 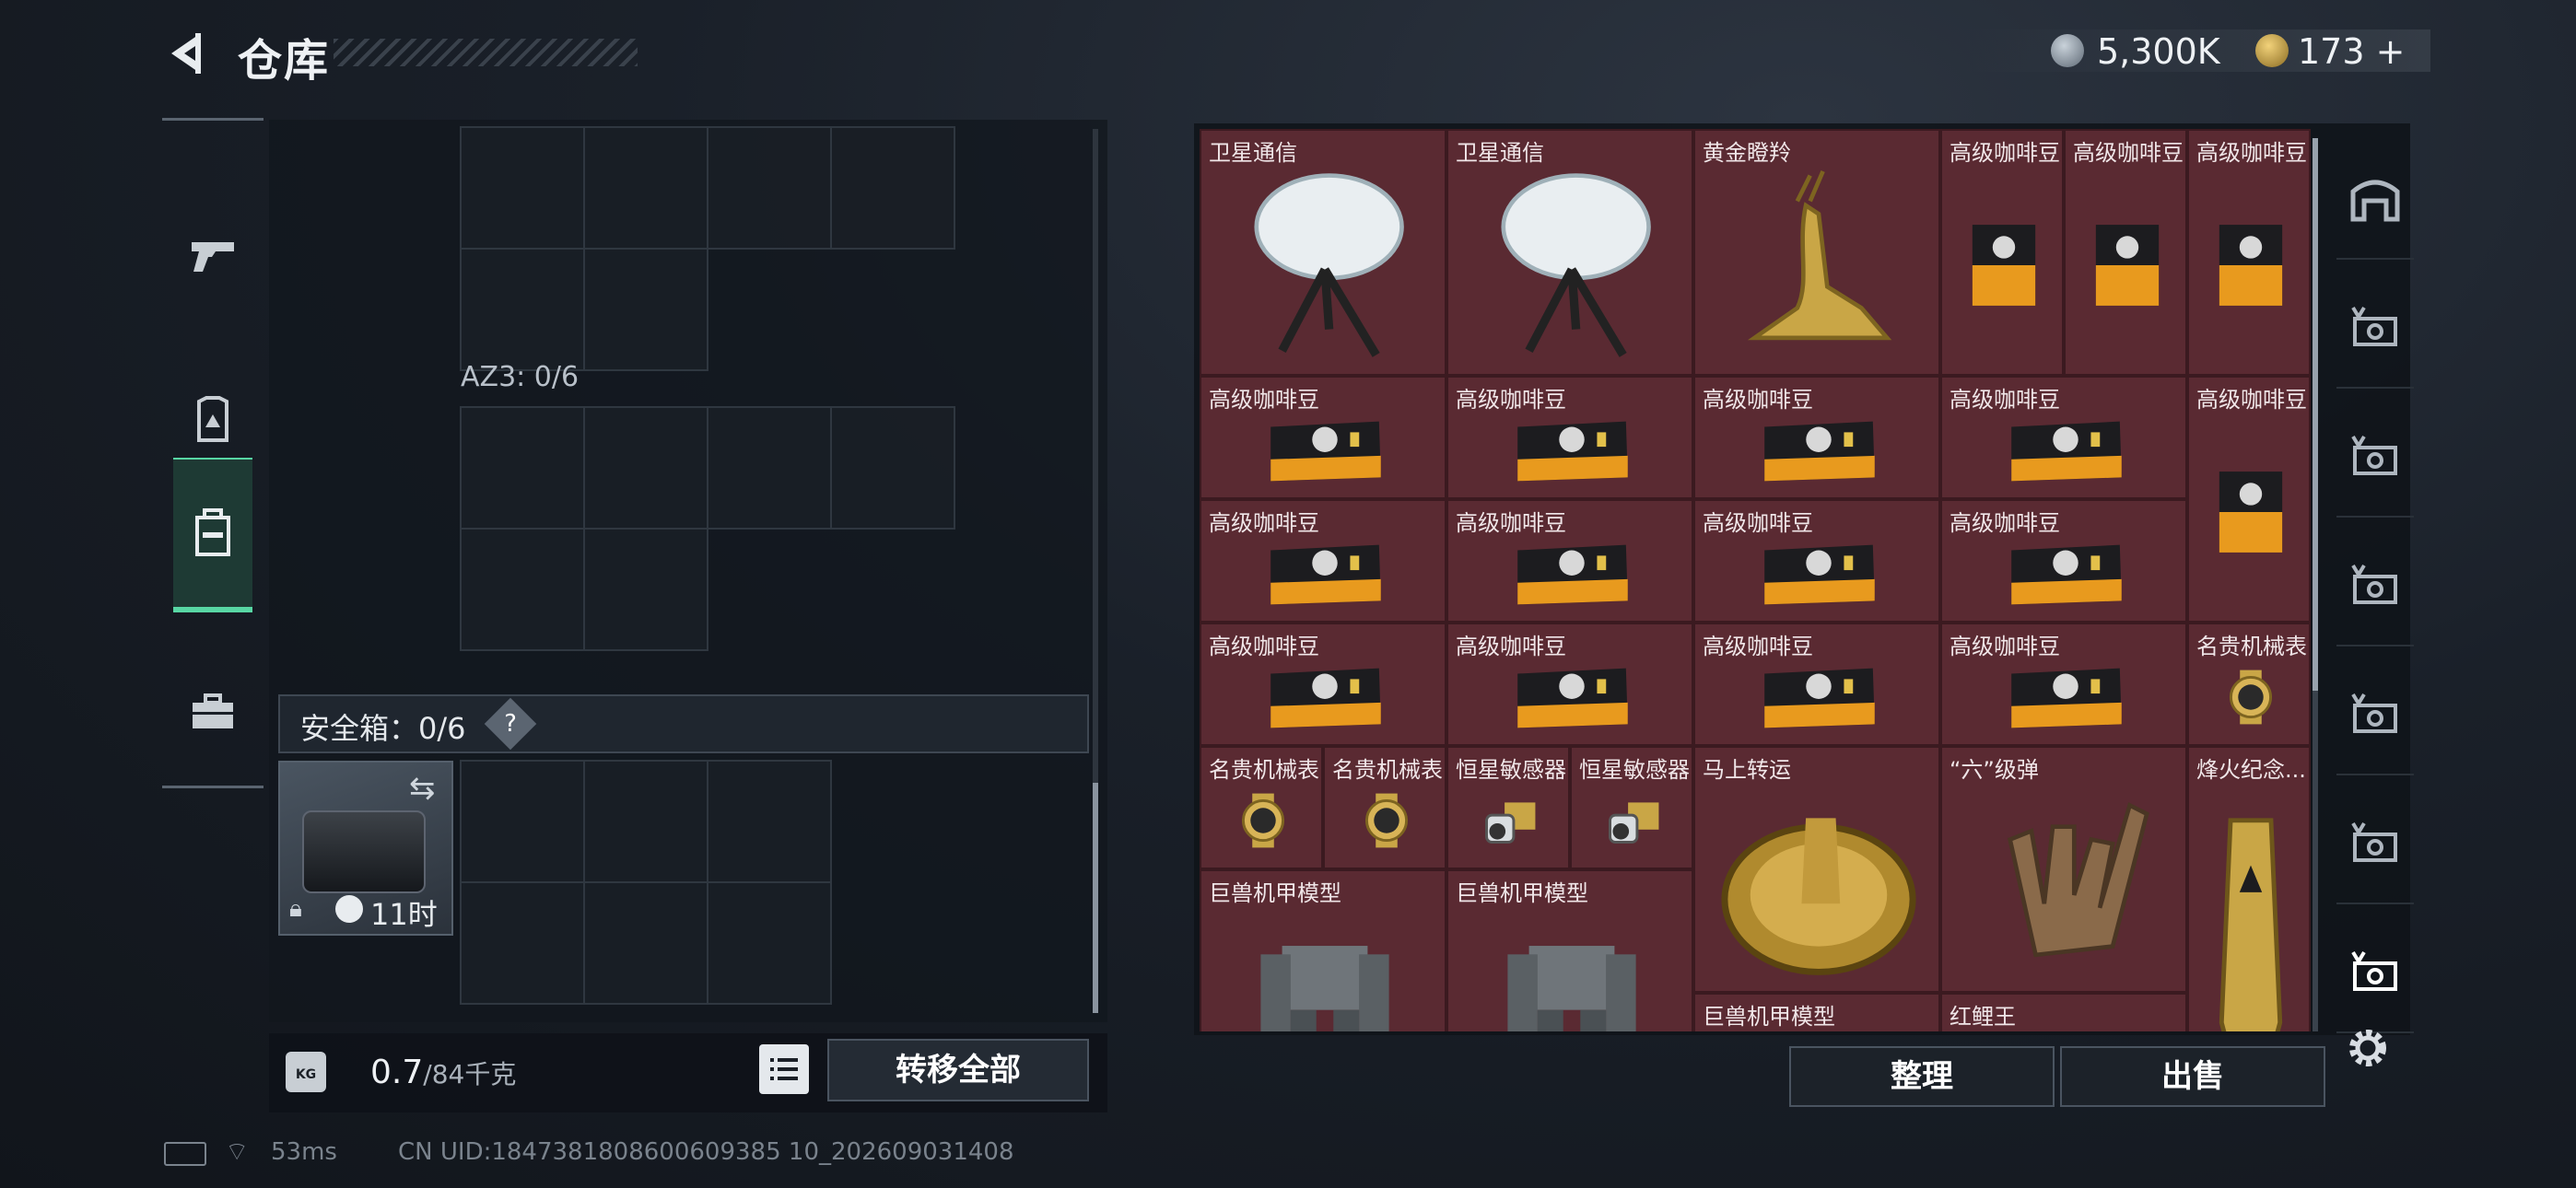 I want to click on filter-all-icon, so click(x=2375, y=328).